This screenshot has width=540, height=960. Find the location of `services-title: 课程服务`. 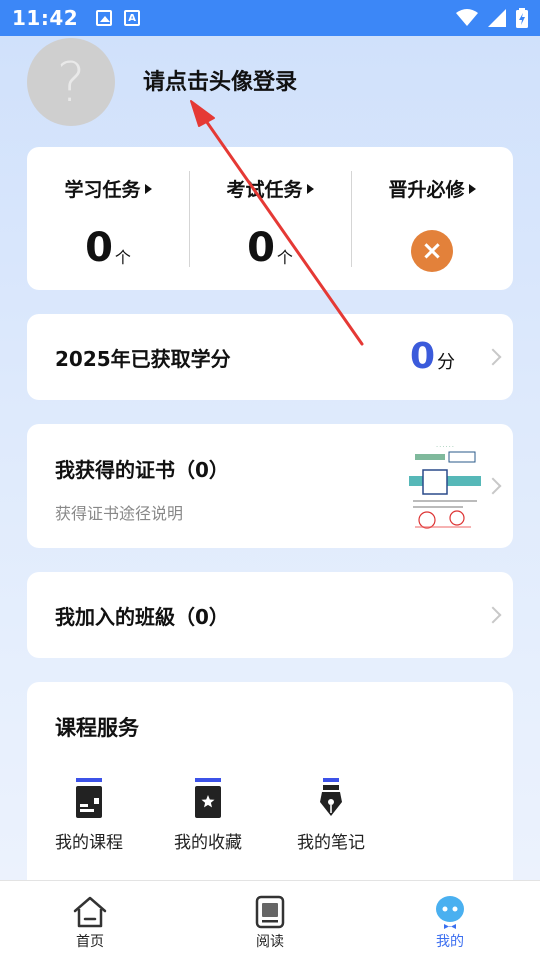

services-title: 课程服务 is located at coordinates (97, 728).